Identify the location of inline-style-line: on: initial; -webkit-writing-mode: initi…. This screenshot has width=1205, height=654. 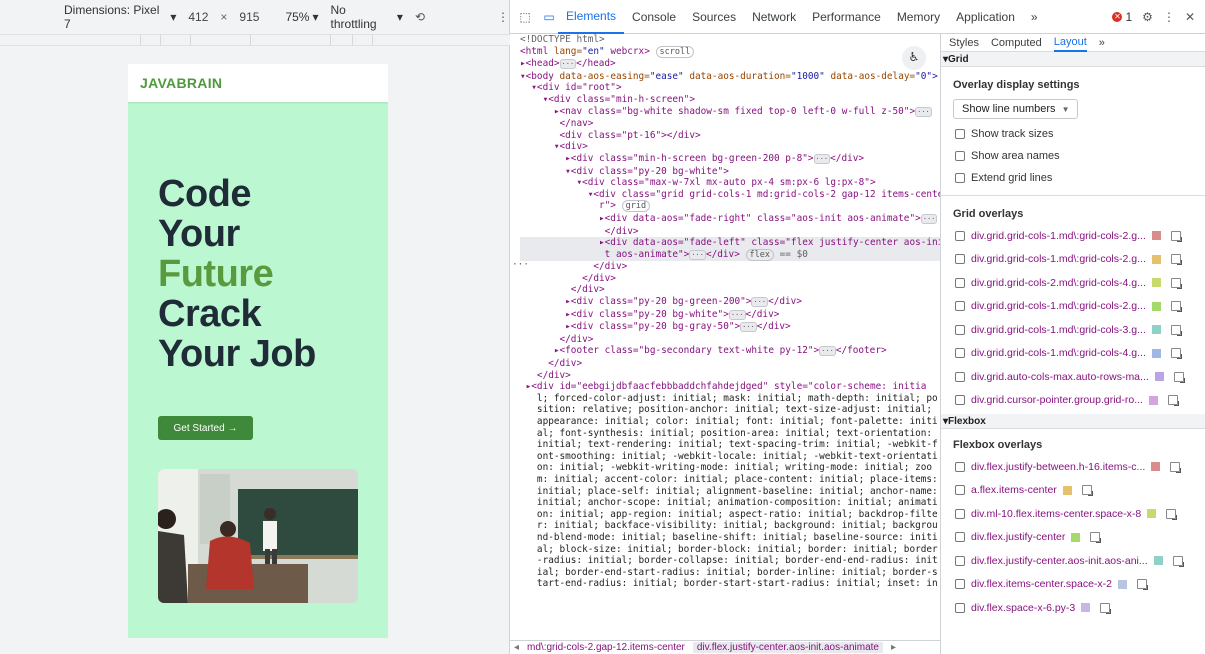
(730, 468).